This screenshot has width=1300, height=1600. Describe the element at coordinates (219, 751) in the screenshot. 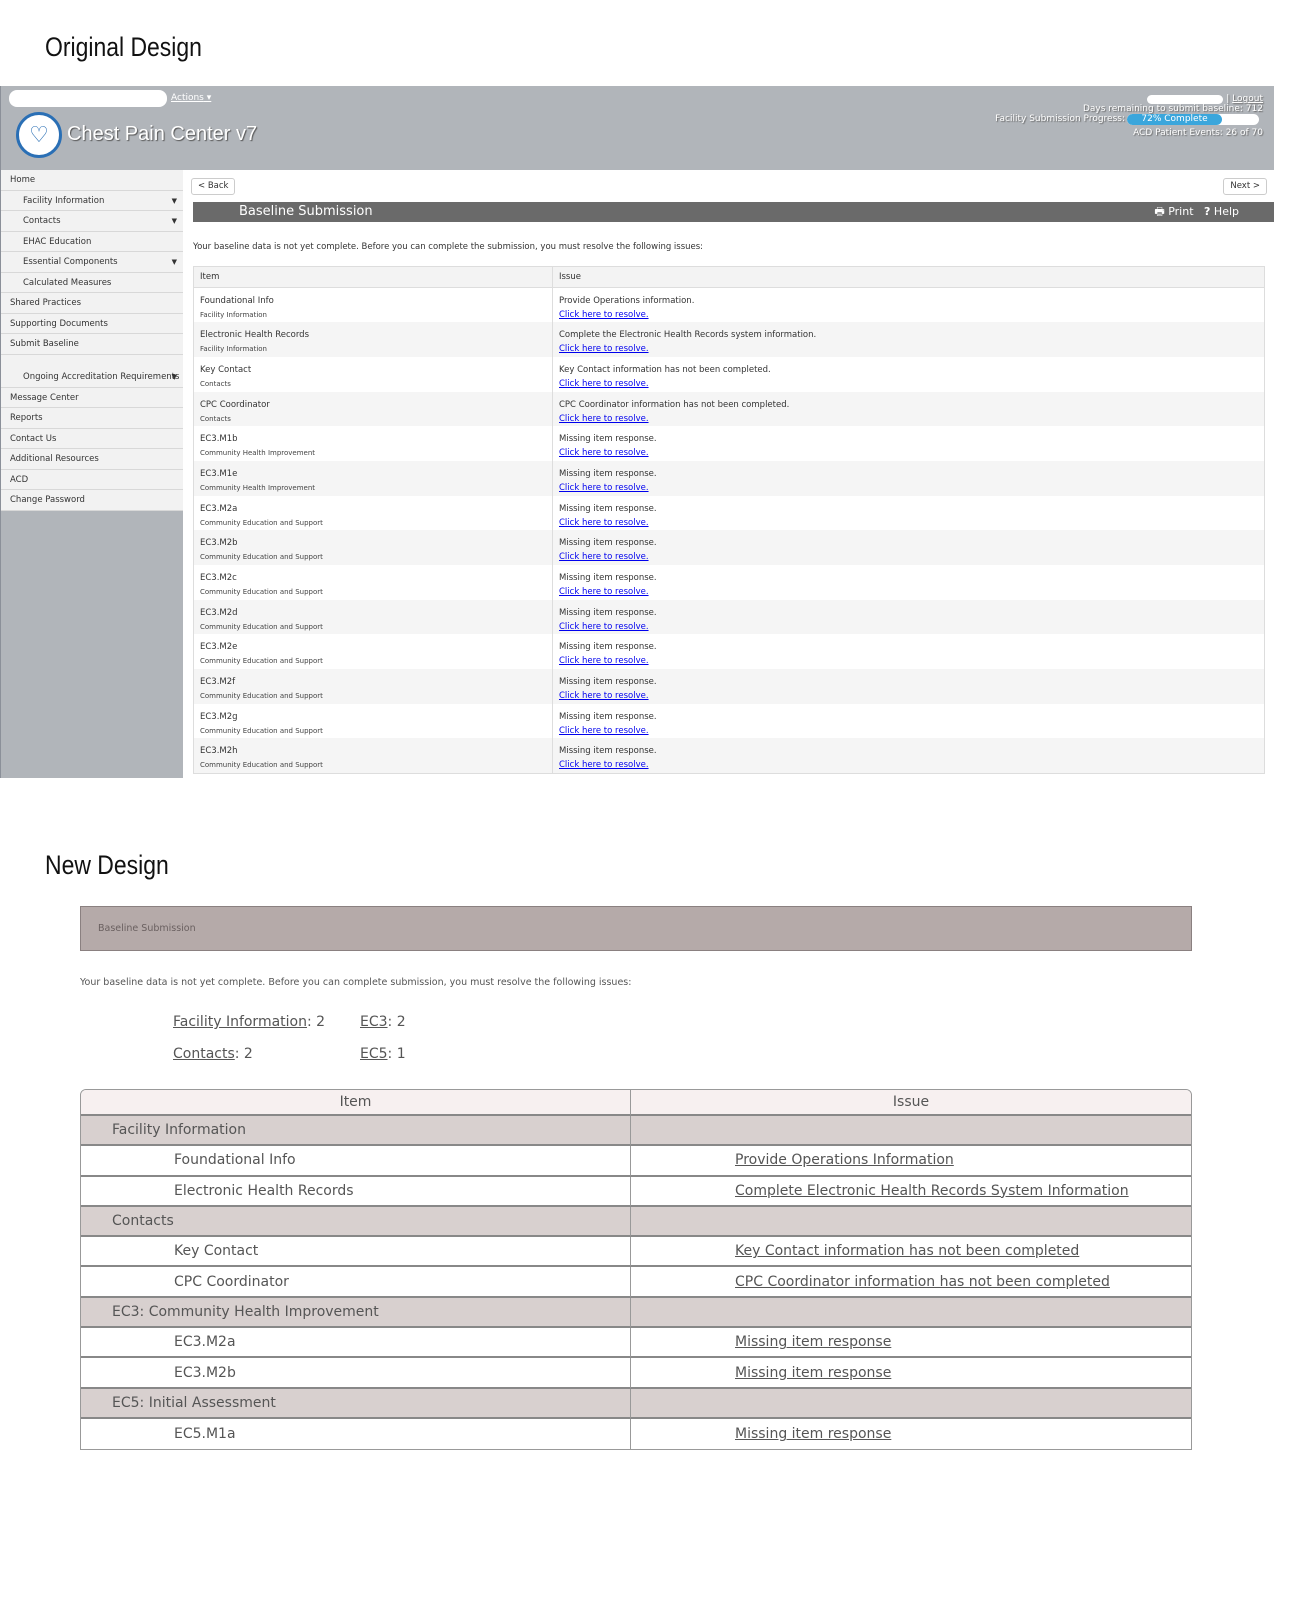

I see `item-name: EC3.M2h` at that location.